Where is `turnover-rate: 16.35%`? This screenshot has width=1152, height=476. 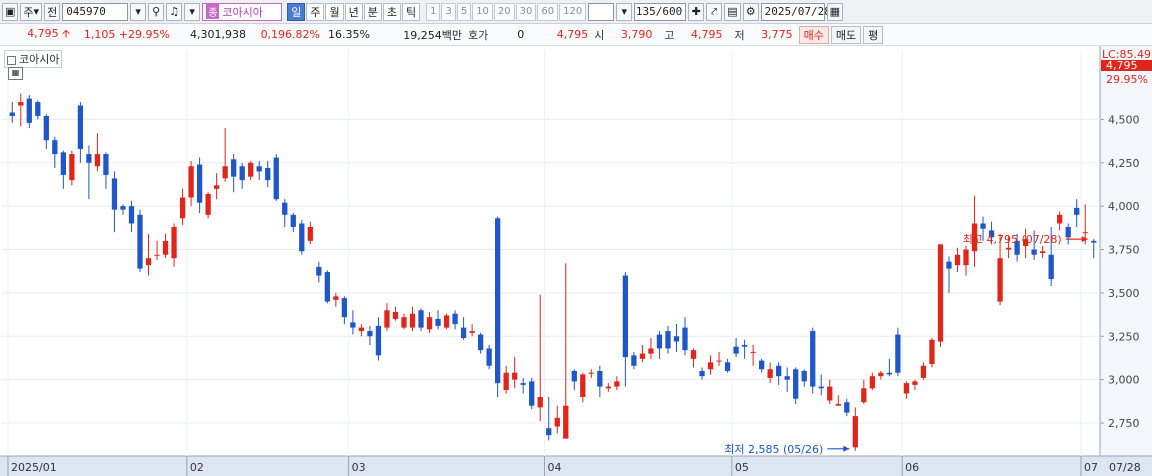
turnover-rate: 16.35% is located at coordinates (349, 34).